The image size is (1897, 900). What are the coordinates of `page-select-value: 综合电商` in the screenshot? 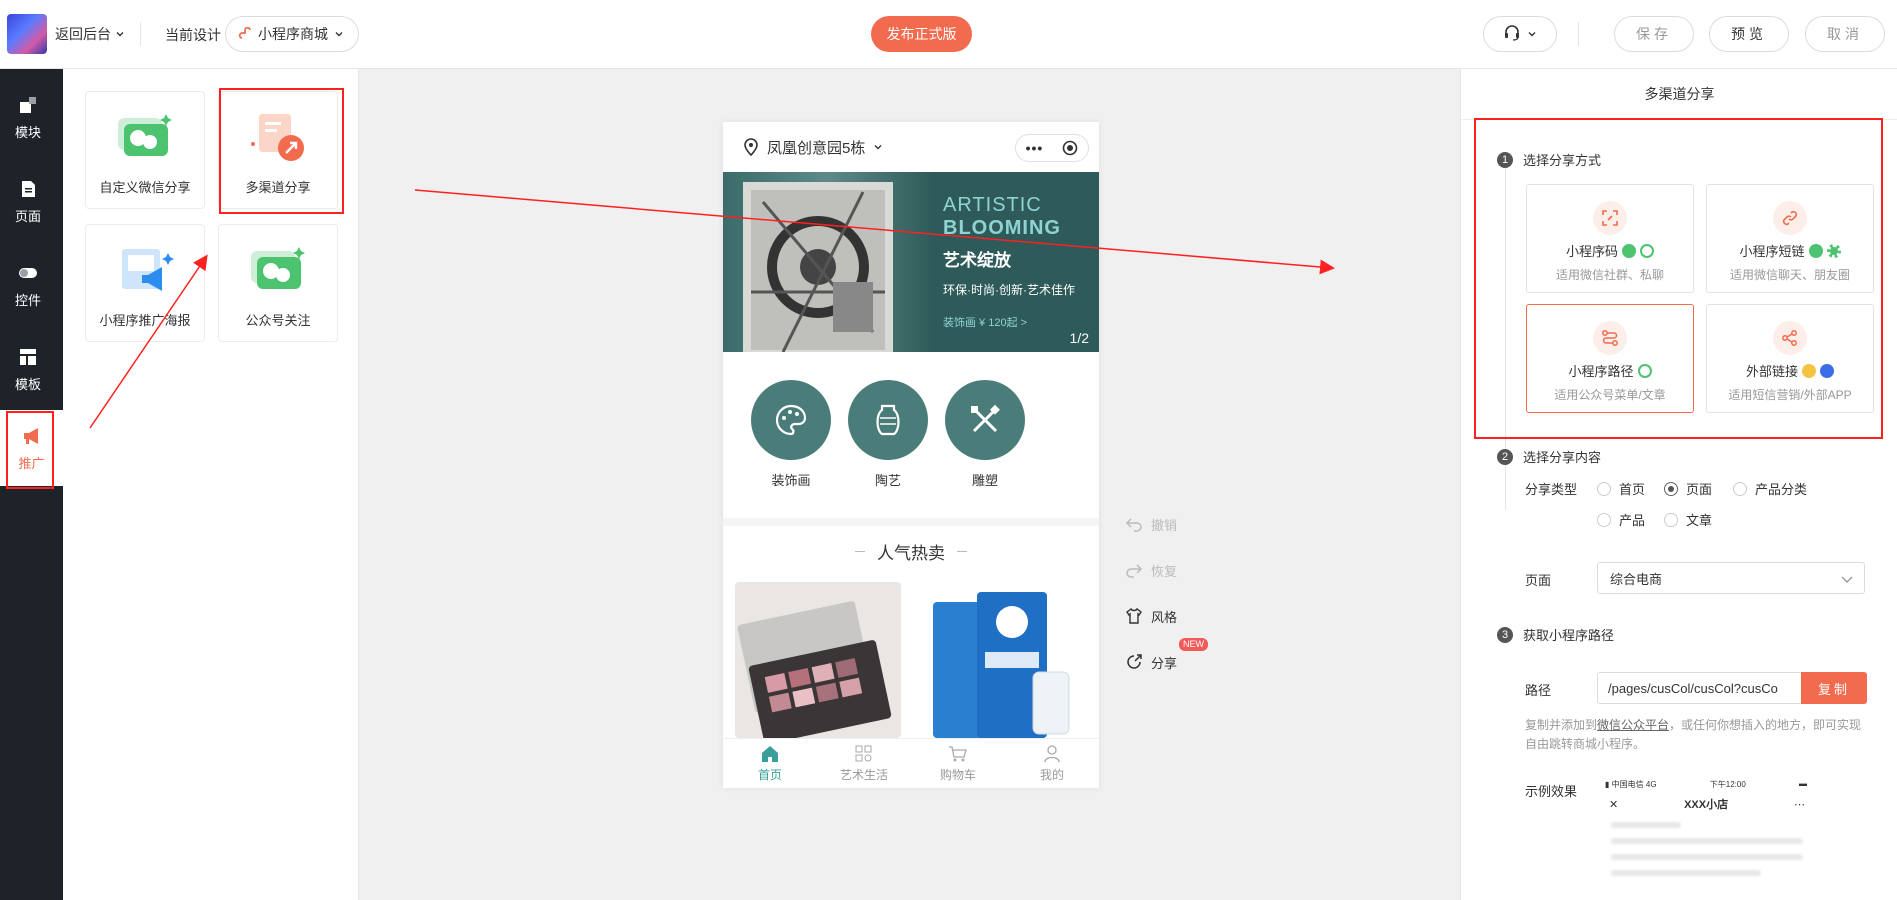 It's located at (1636, 579).